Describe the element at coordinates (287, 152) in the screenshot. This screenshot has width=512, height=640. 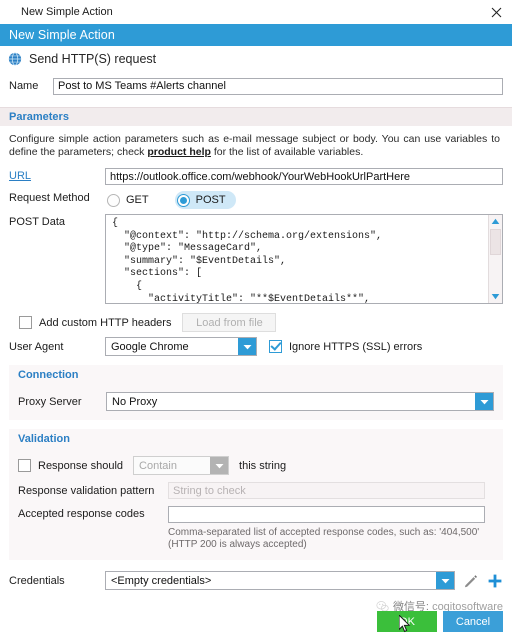
I see `description-text-2: for the list of available variables.` at that location.